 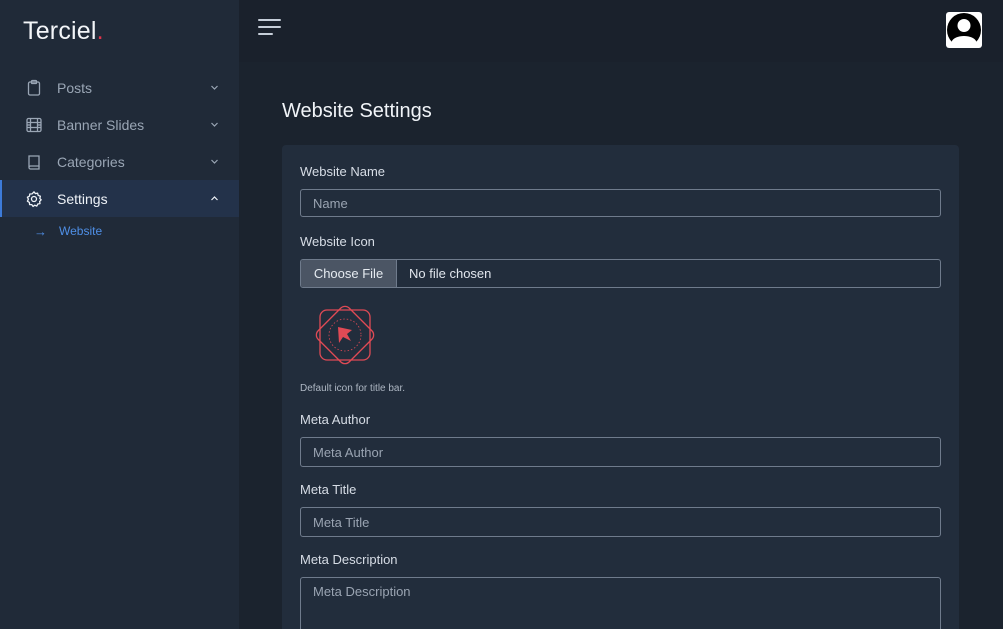 What do you see at coordinates (357, 111) in the screenshot?
I see `page-title: Website Settings` at bounding box center [357, 111].